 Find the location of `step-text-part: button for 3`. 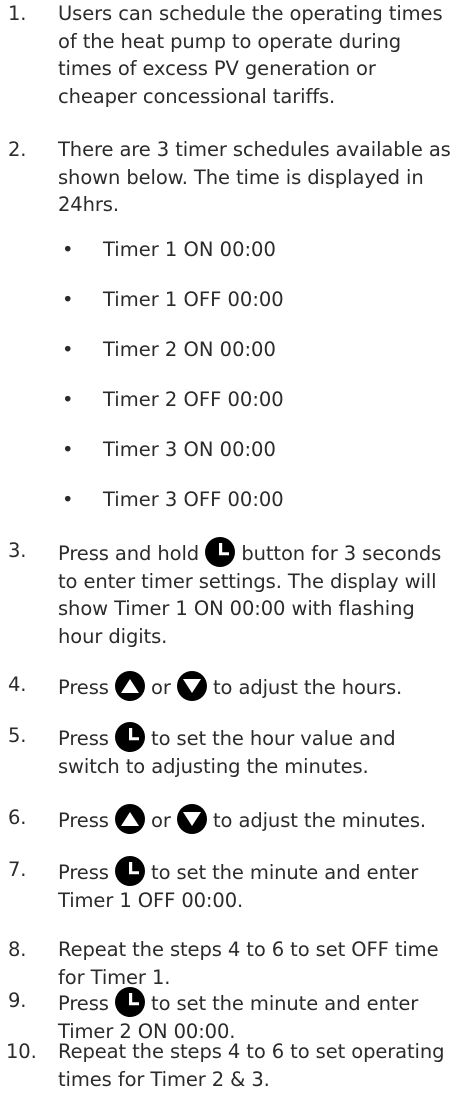

step-text-part: button for 3 is located at coordinates (299, 553).